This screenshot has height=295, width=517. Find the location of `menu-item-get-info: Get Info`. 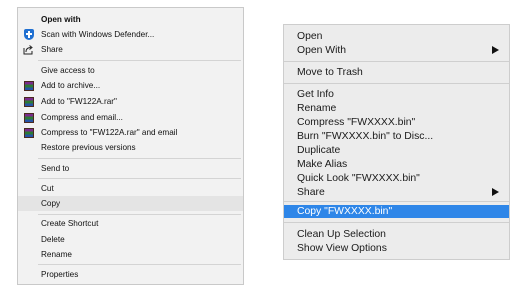

menu-item-get-info: Get Info is located at coordinates (396, 94).